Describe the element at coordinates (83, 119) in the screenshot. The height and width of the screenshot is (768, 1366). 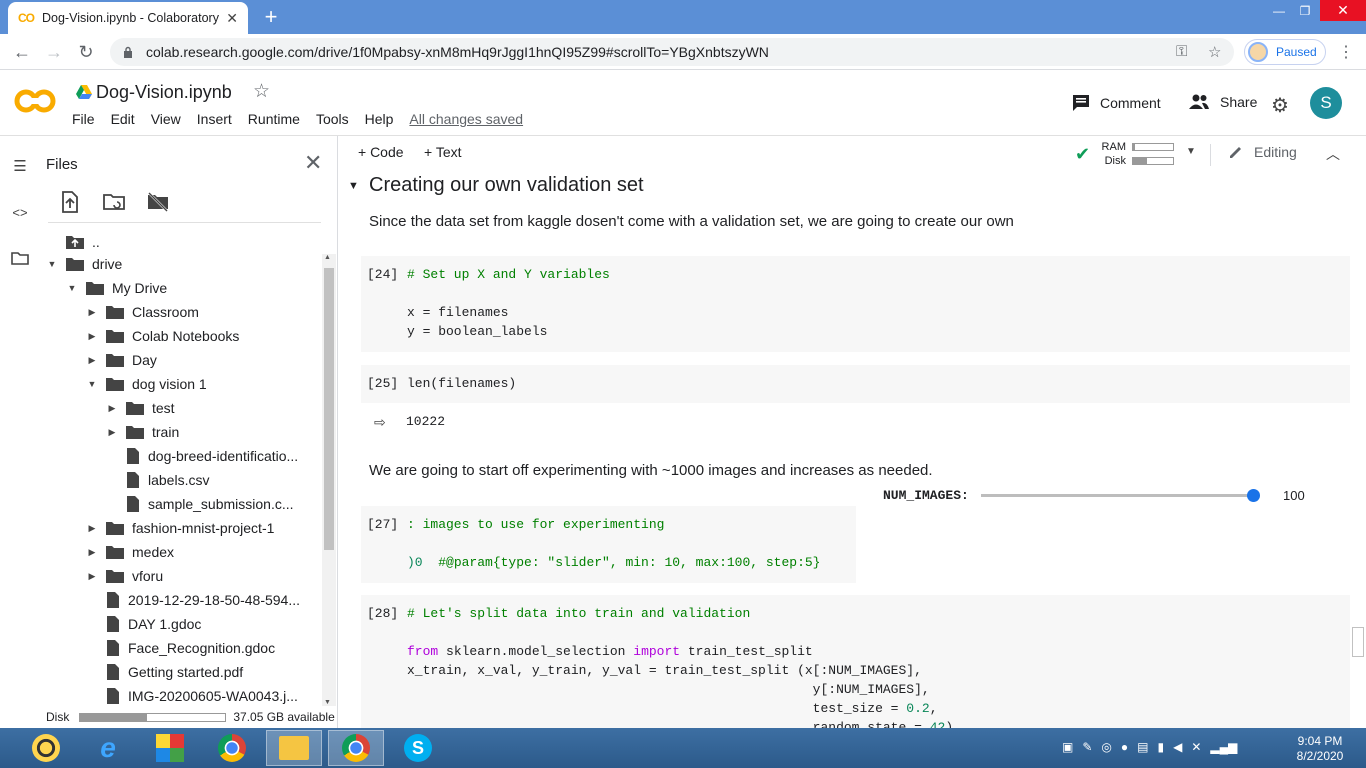
I see `menu-file: File` at that location.